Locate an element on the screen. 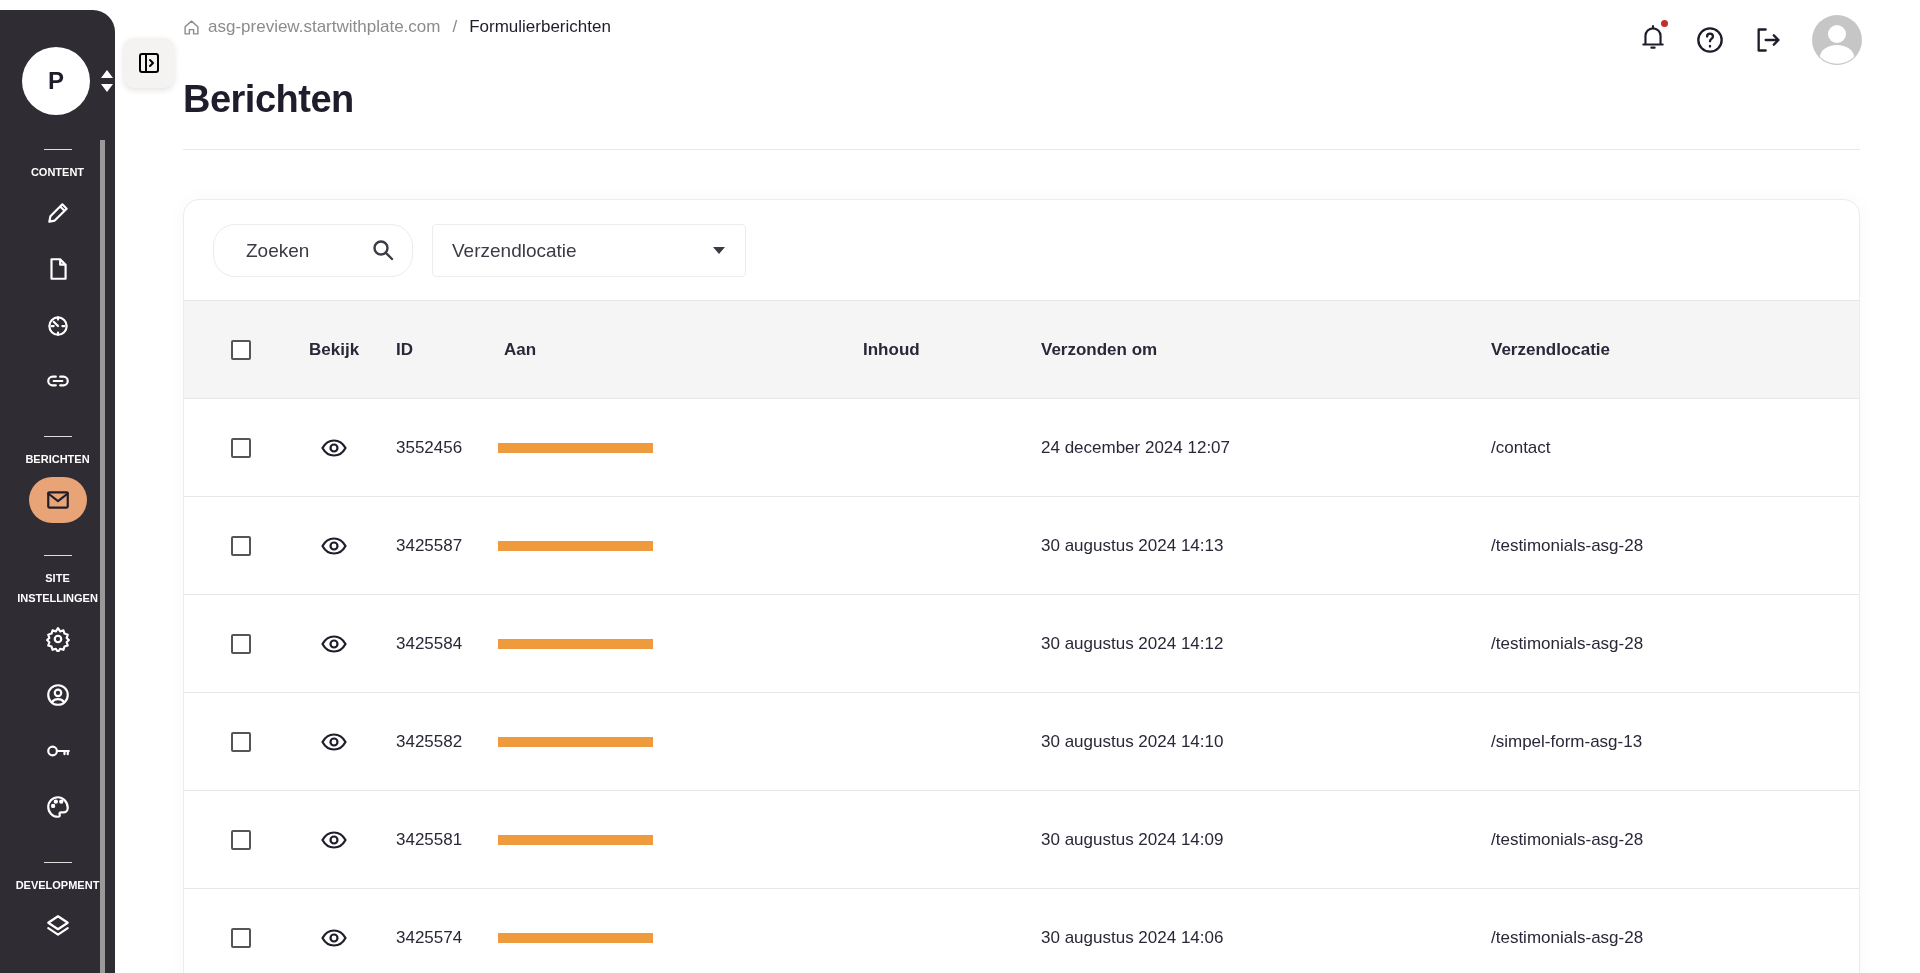 This screenshot has height=973, width=1920. table-cell-text: 30 augustus 2024 14:09 is located at coordinates (1133, 839).